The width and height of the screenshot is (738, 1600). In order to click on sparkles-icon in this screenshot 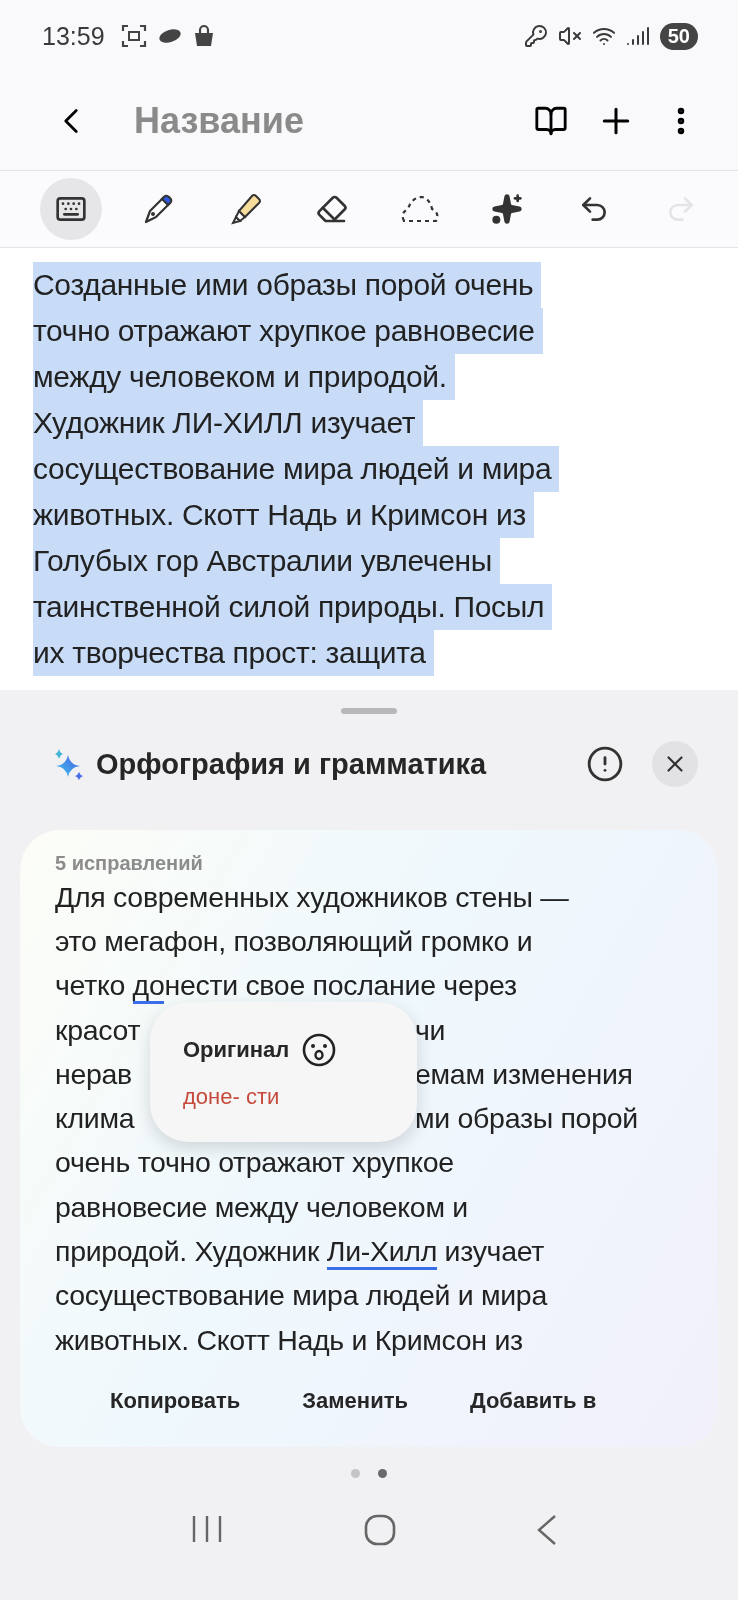, I will do `click(506, 209)`.